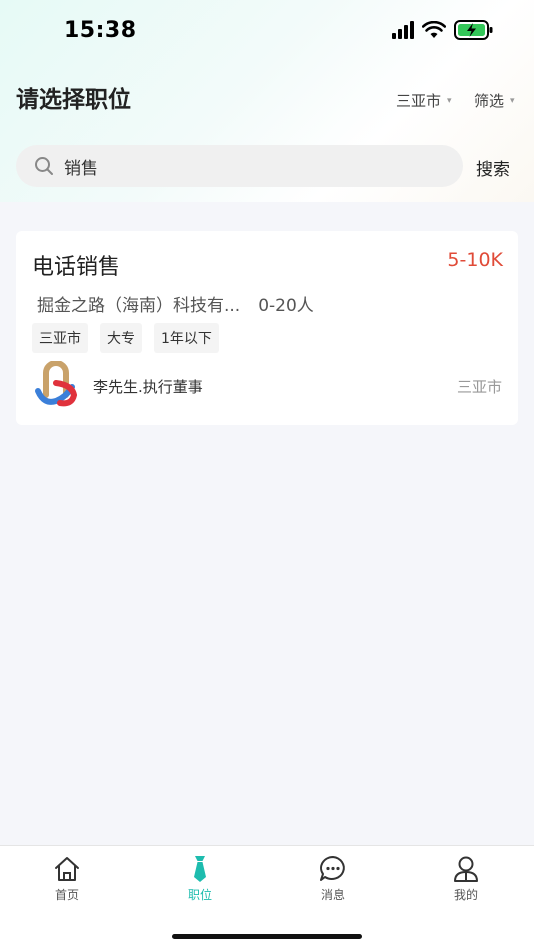 This screenshot has width=534, height=950. I want to click on status-bar: 15:38, so click(267, 32).